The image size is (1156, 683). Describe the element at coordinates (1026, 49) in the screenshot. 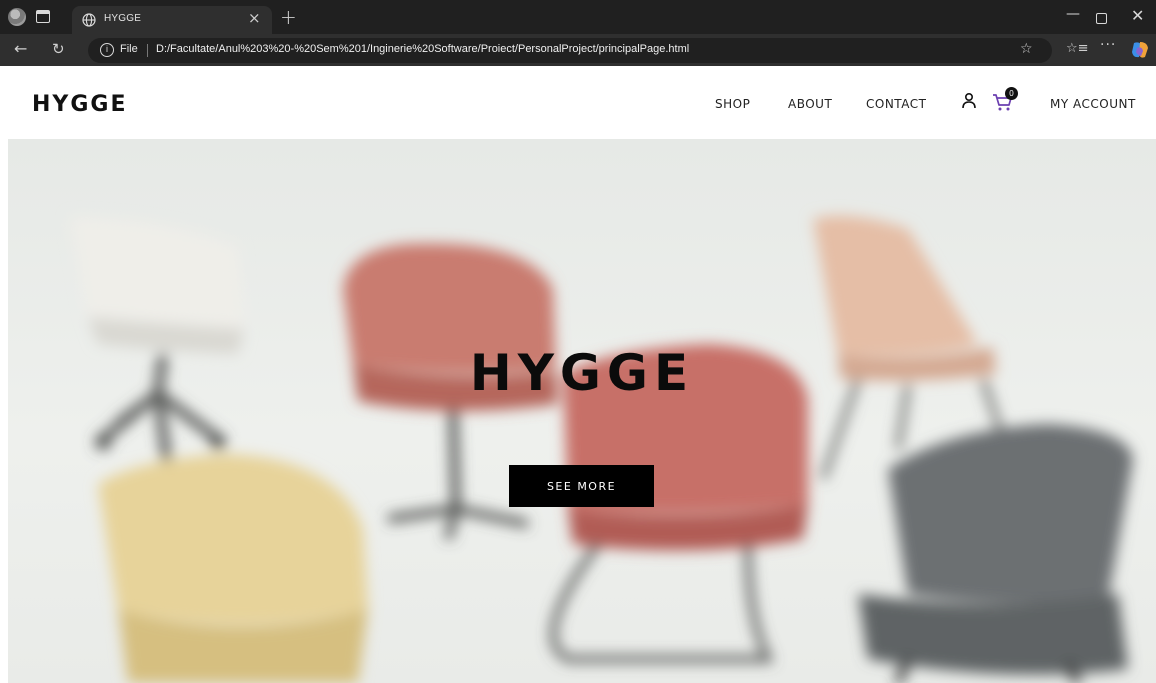

I see `star-icon: ☆` at that location.